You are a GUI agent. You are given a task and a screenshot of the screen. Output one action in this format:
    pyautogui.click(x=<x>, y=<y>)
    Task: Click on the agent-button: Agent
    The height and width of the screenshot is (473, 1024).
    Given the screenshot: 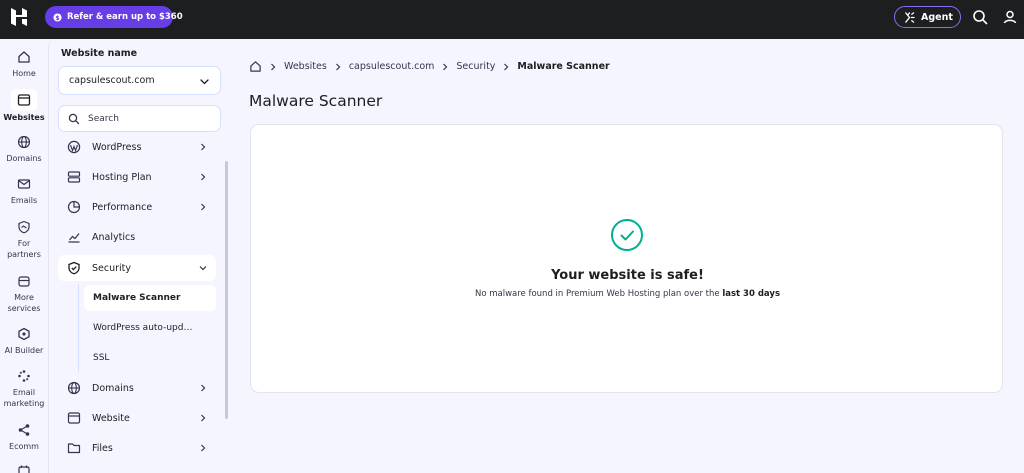 What is the action you would take?
    pyautogui.click(x=927, y=17)
    